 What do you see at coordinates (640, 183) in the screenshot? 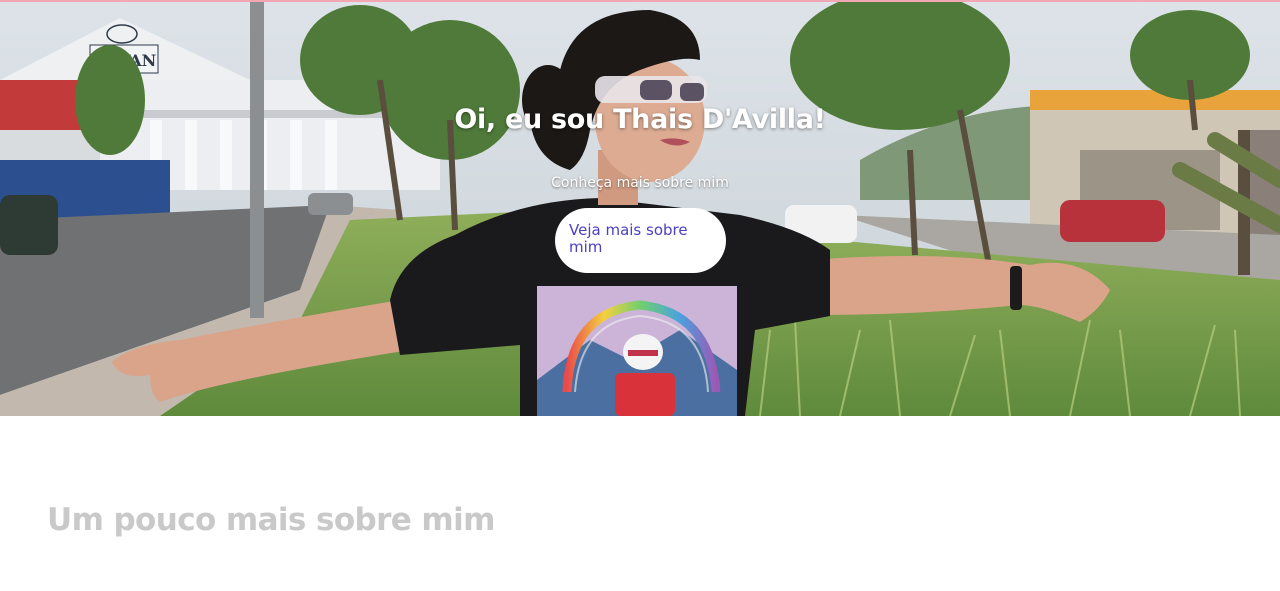
I see `hero-subtitle: Conheça mais sobre mim` at bounding box center [640, 183].